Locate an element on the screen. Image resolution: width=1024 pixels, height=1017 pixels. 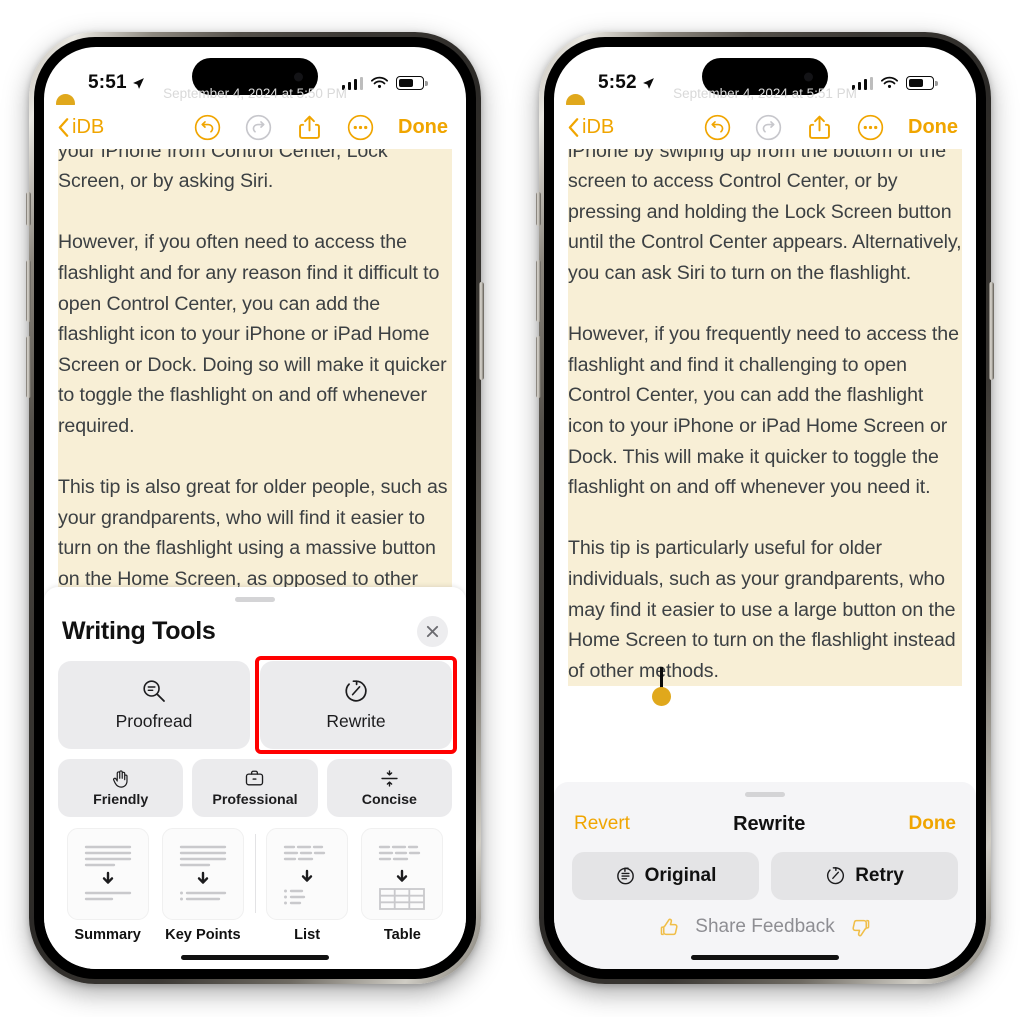
briefcase-icon is located at coordinates (255, 777).